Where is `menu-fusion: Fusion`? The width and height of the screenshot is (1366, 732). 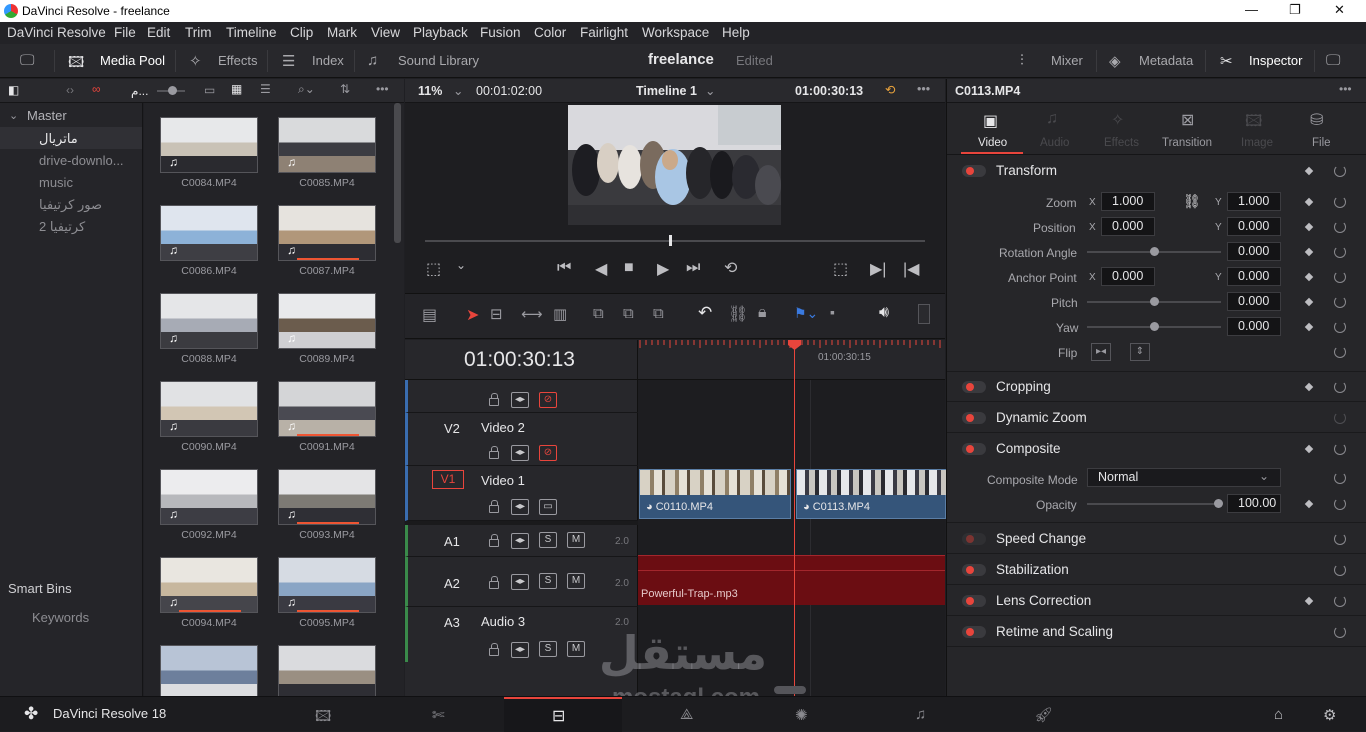 menu-fusion: Fusion is located at coordinates (500, 32).